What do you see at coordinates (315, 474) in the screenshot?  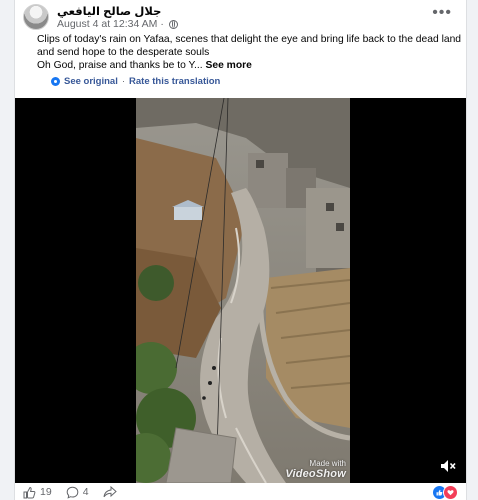 I see `watermark-brand: VideoShow` at bounding box center [315, 474].